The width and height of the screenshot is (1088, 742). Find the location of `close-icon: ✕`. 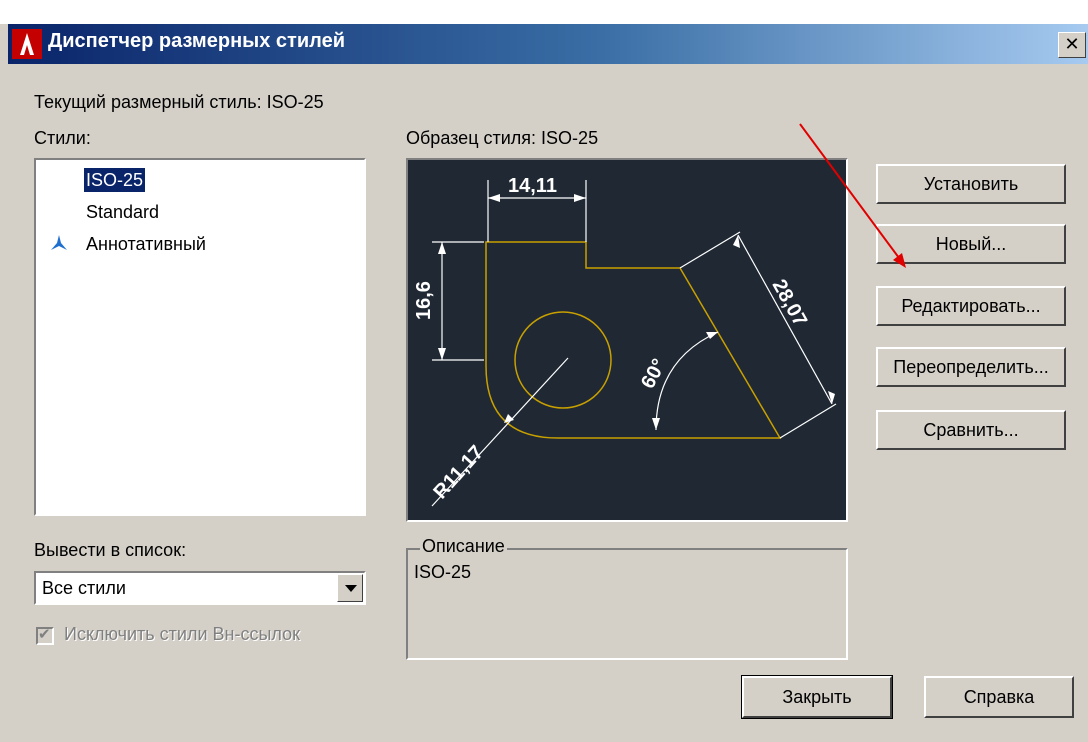

close-icon: ✕ is located at coordinates (1072, 45).